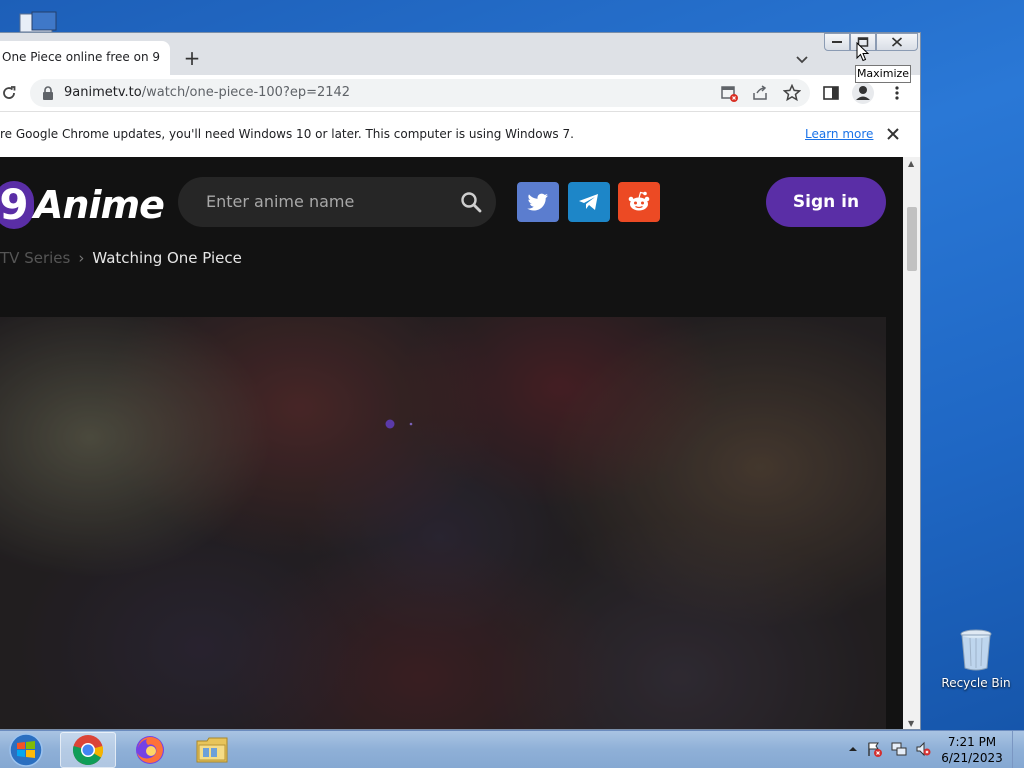 This screenshot has height=768, width=1024. I want to click on address-bar: 9animetv.to/watch/one-piece-100?ep=2142, so click(420, 93).